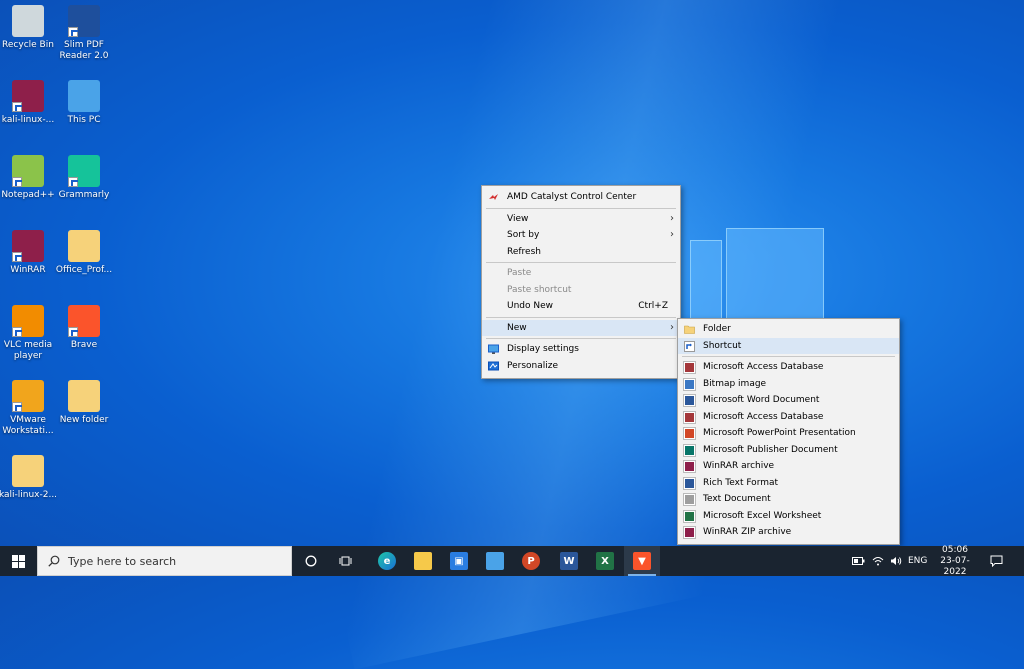  Describe the element at coordinates (581, 252) in the screenshot. I see `menu-item-refresh: Refresh` at that location.